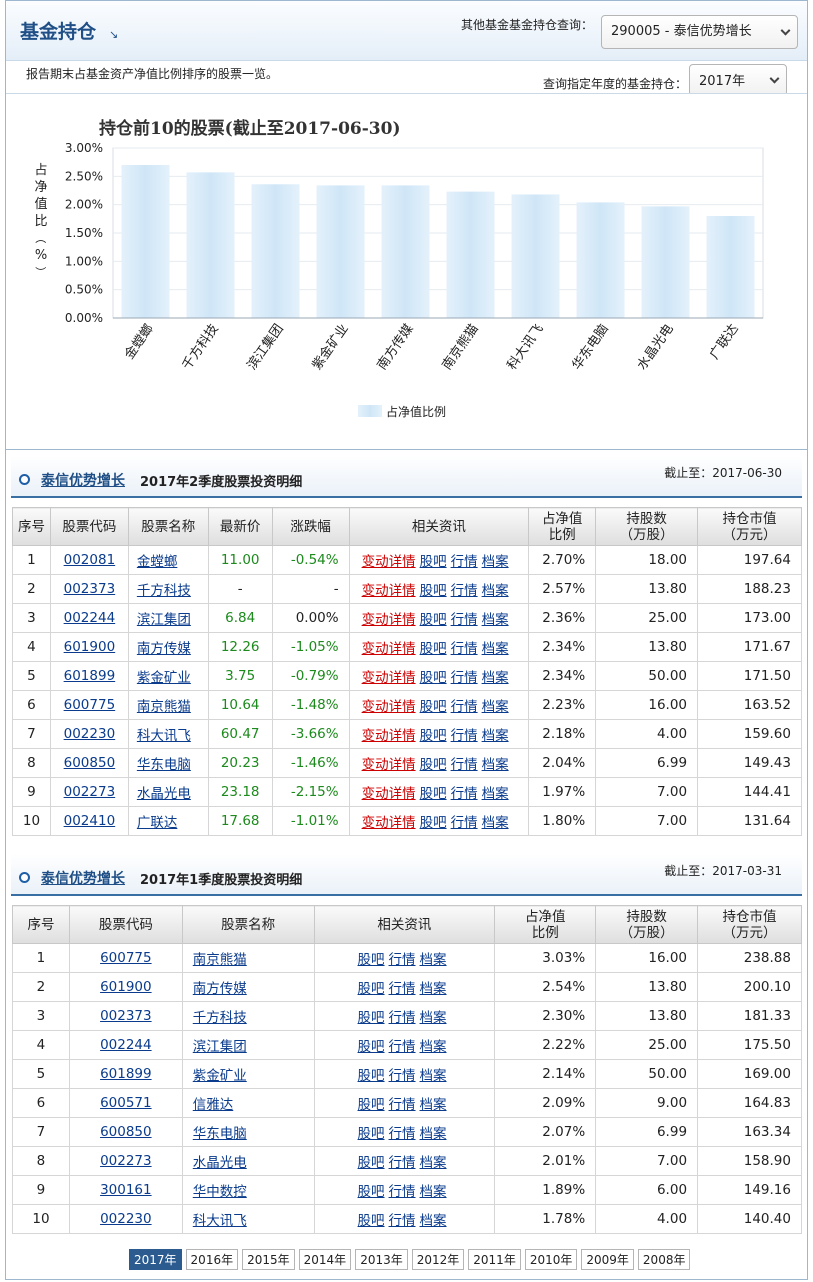 The image size is (813, 1282). What do you see at coordinates (551, 1259) in the screenshot?
I see `year-tab: 2010年` at bounding box center [551, 1259].